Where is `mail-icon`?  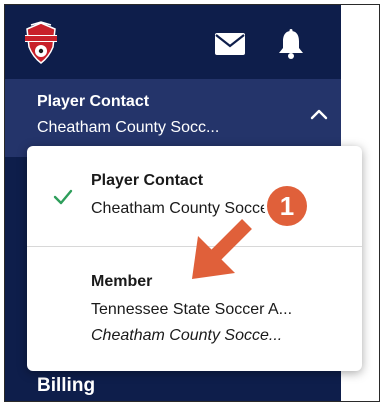
mail-icon is located at coordinates (230, 44).